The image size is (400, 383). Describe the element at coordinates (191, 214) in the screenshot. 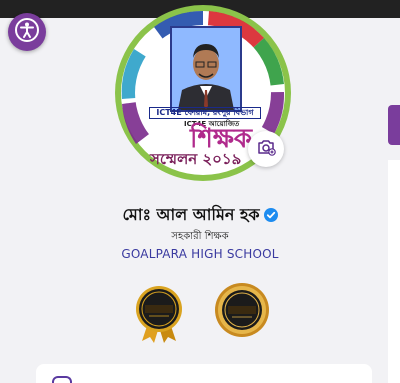

I see `profile-name: মোঃ আল আমিন হক` at that location.